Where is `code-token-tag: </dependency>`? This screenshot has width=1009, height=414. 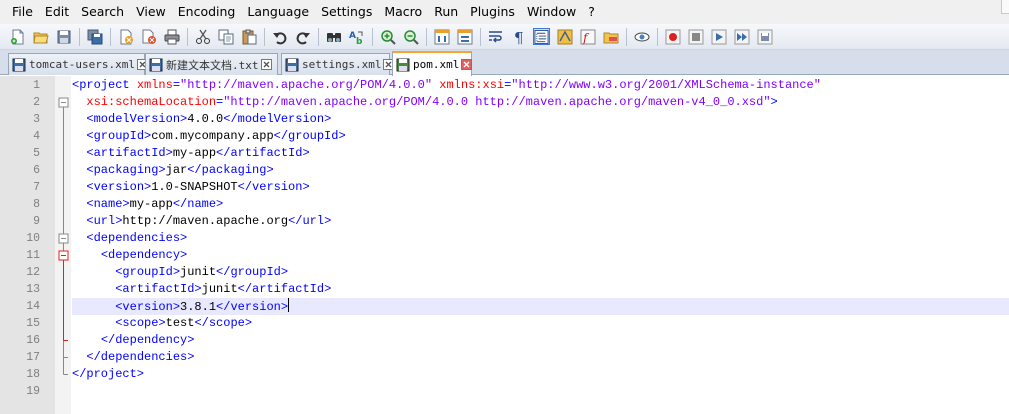
code-token-tag: </dependency> is located at coordinates (147, 340).